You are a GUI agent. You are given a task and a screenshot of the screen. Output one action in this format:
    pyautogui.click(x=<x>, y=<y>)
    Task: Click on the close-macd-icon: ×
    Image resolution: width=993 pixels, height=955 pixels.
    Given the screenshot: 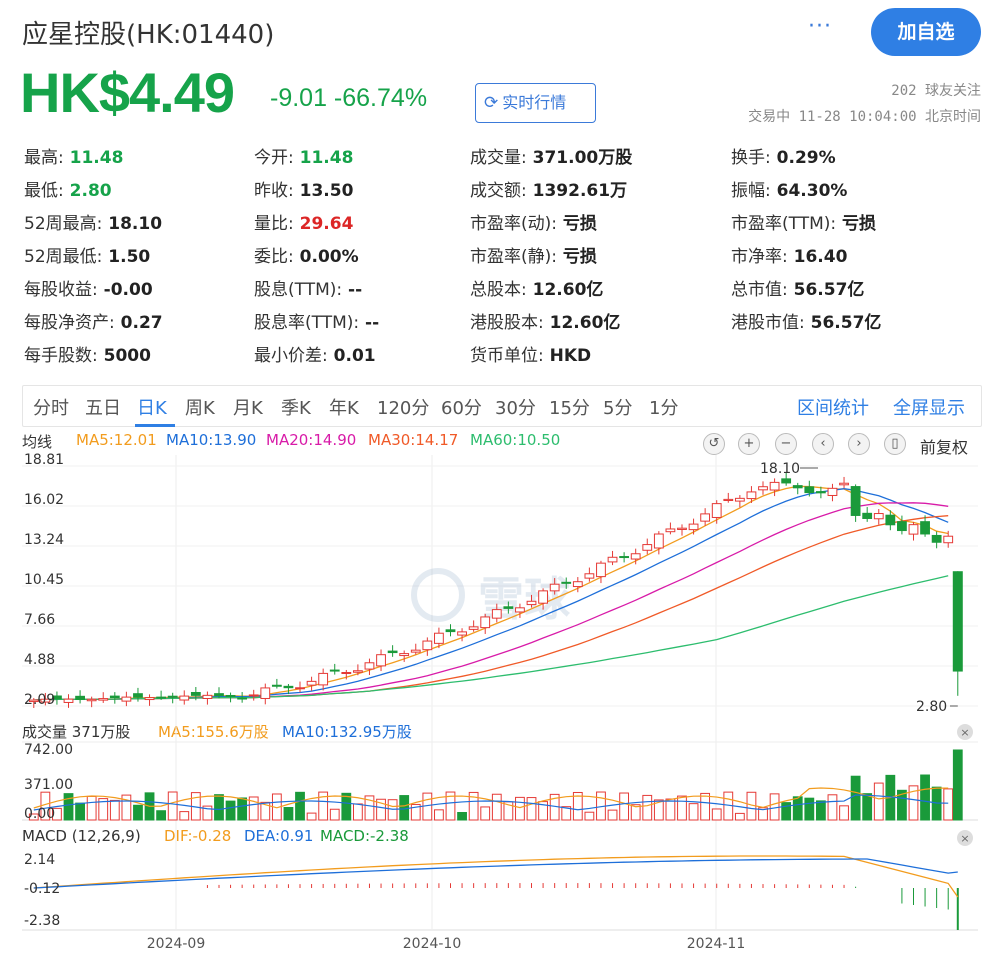 What is the action you would take?
    pyautogui.click(x=965, y=838)
    